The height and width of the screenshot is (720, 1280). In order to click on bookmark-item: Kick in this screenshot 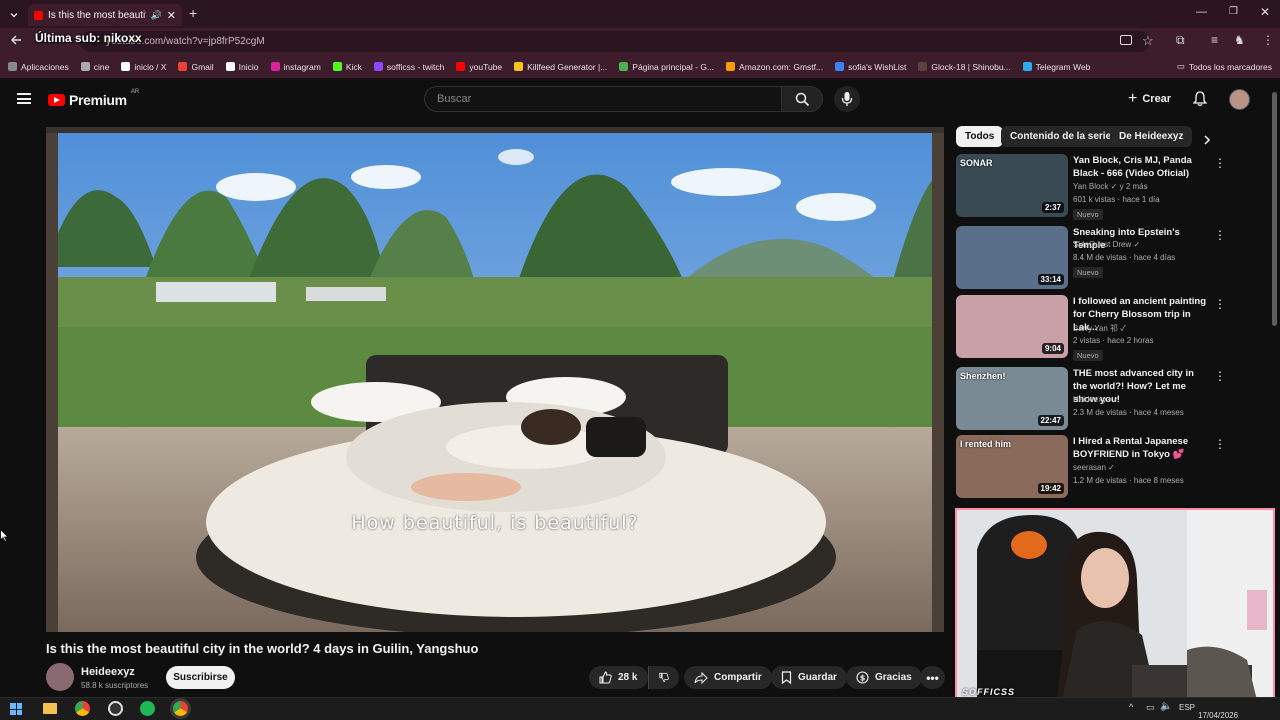, I will do `click(347, 67)`.